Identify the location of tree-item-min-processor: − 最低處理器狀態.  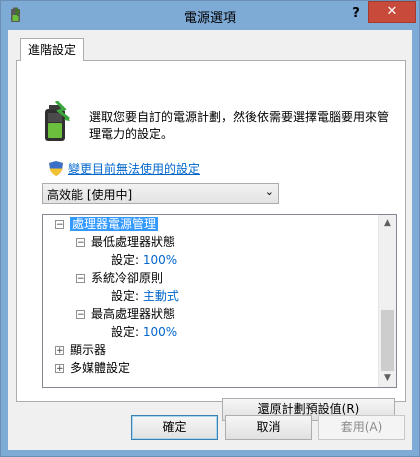
(125, 242).